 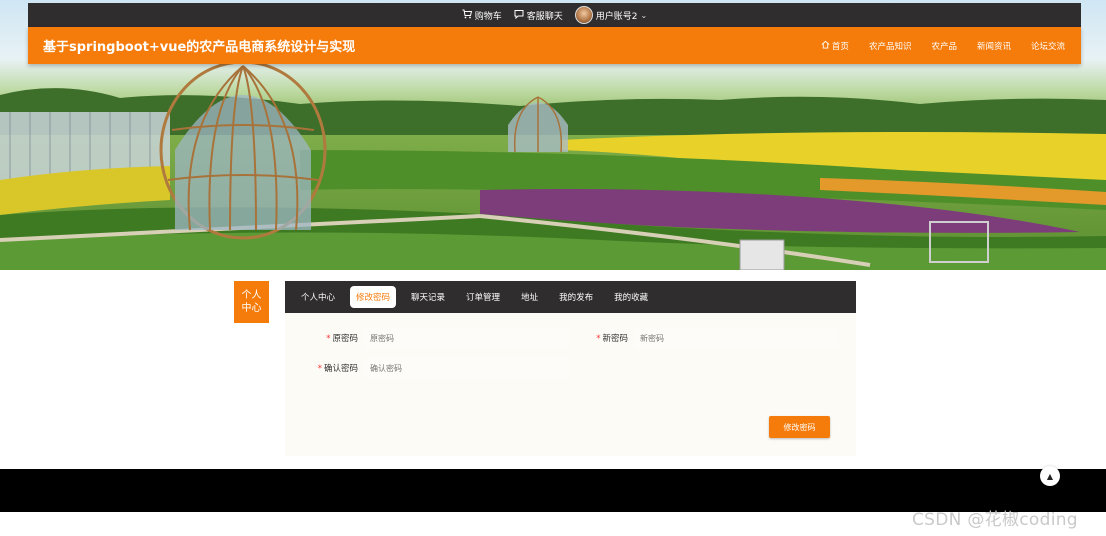 I want to click on cart-label: 购物车, so click(x=488, y=16).